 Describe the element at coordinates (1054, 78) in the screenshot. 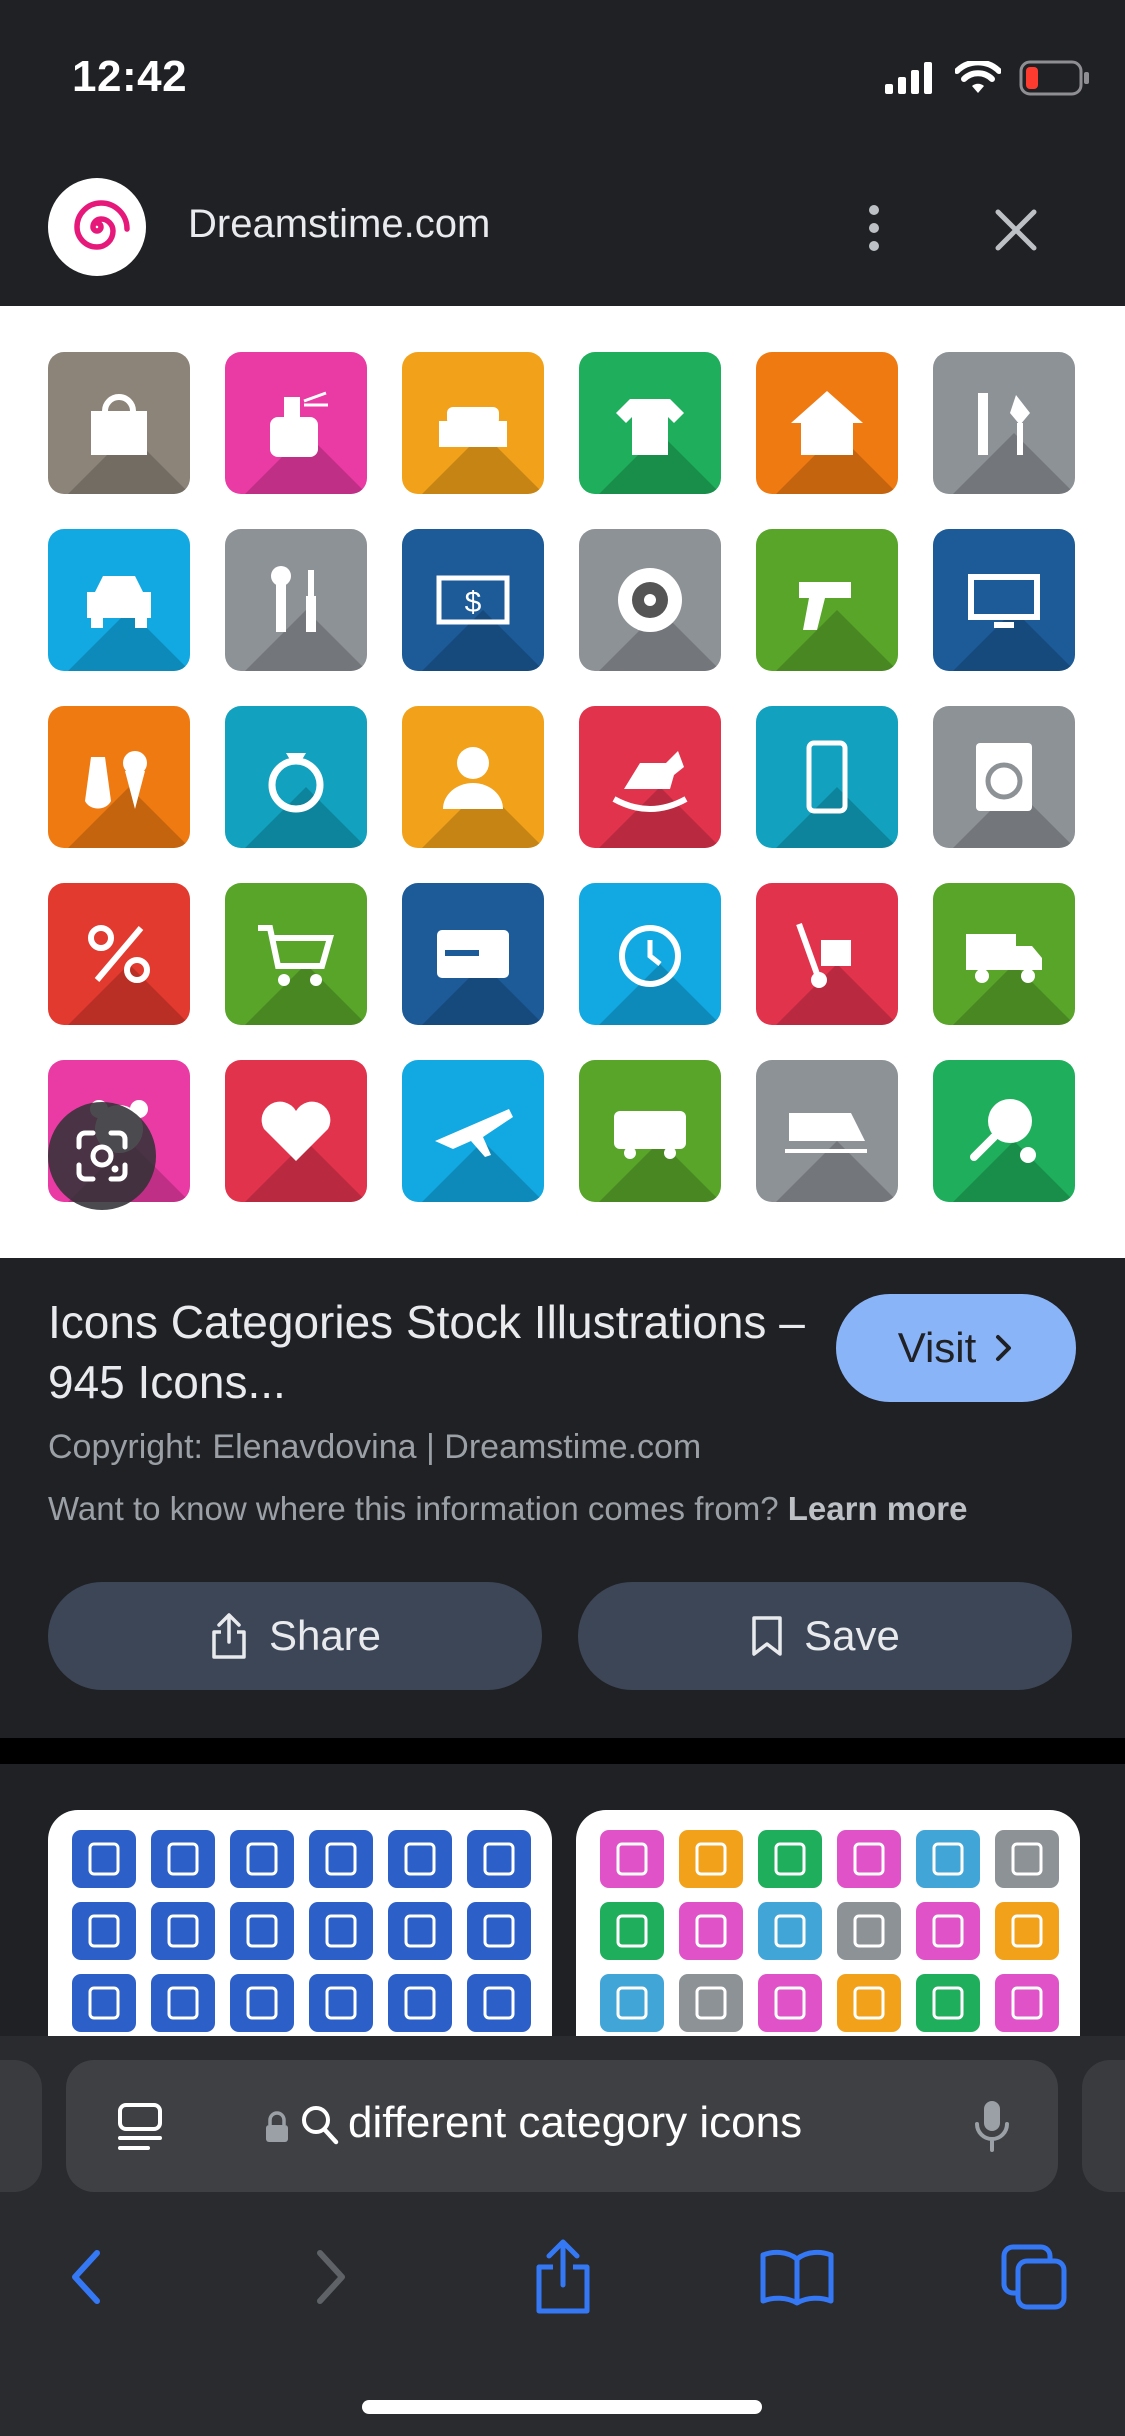

I see `battery-low-icon` at that location.